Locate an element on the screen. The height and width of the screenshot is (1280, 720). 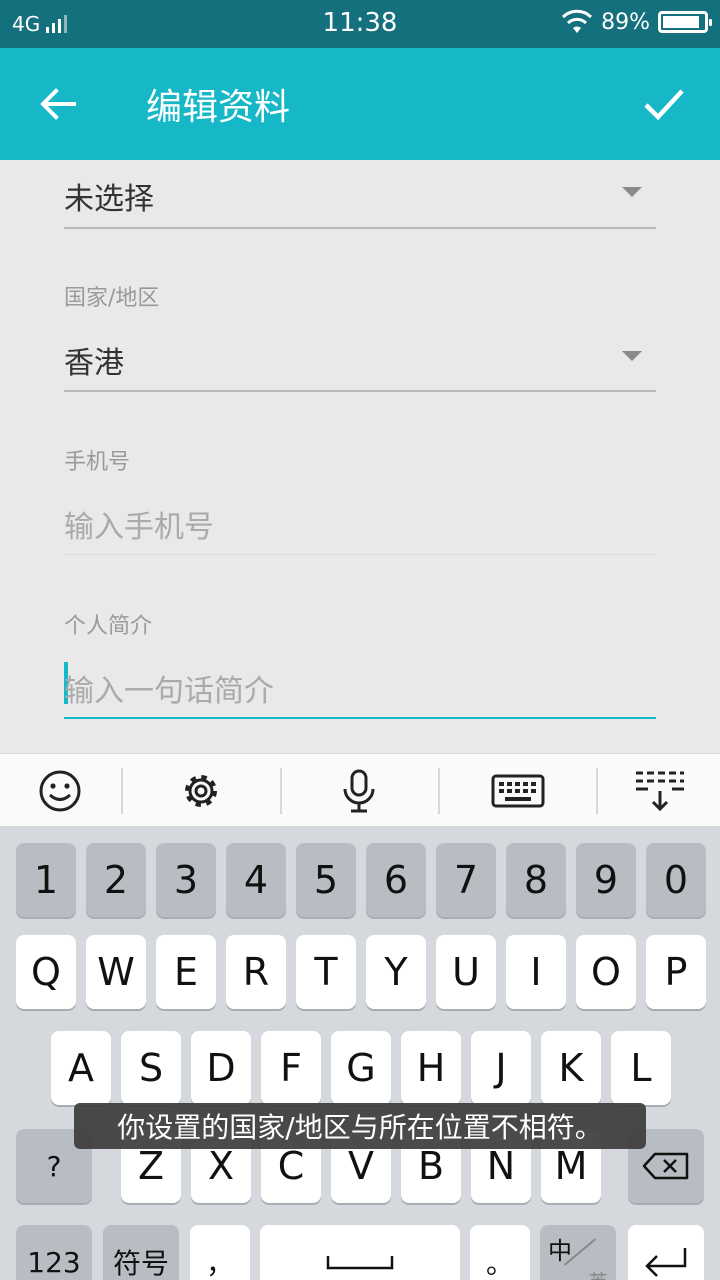
settings-button is located at coordinates (201, 791).